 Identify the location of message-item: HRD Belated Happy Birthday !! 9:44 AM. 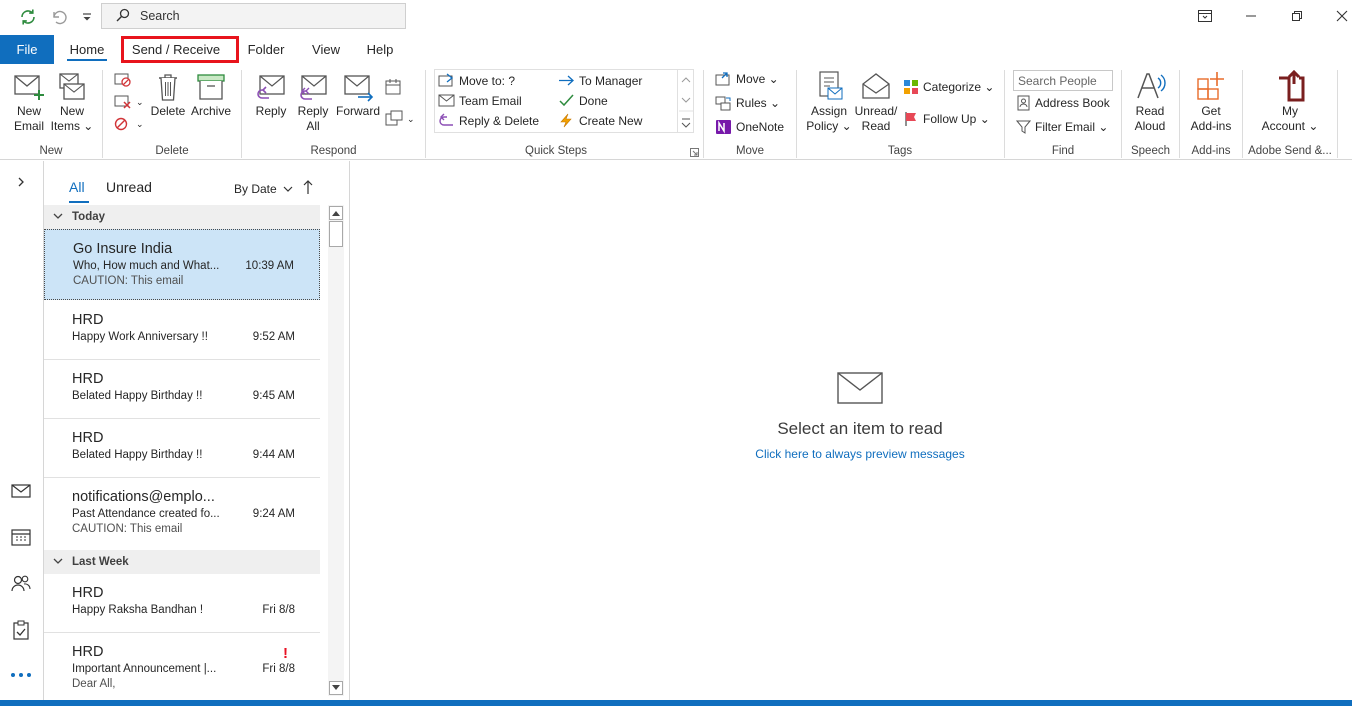
(182, 448).